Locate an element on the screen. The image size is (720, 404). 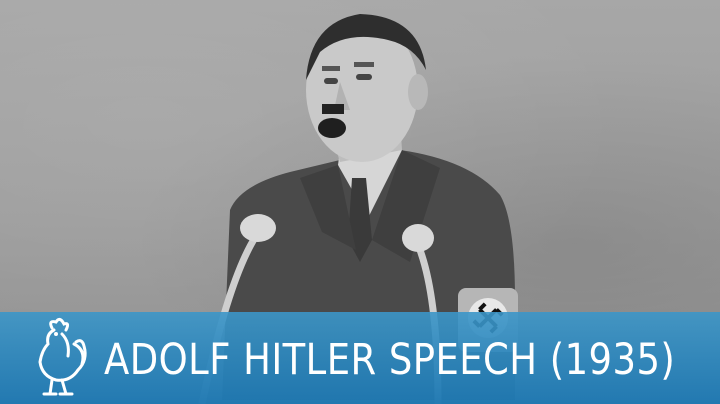
microphone-right is located at coordinates (418, 238).